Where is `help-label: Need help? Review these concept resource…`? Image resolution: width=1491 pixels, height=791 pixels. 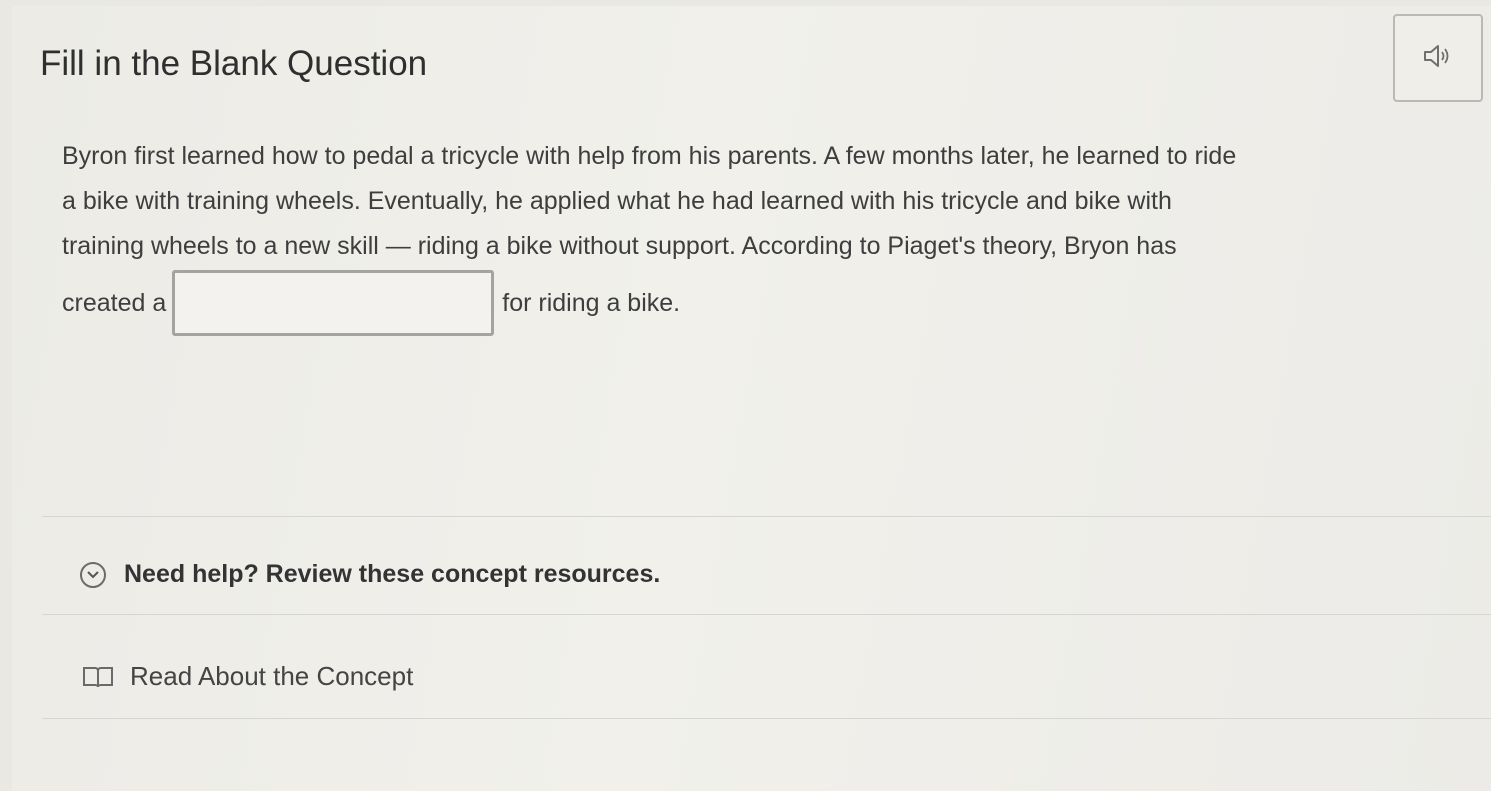
help-label: Need help? Review these concept resource… is located at coordinates (392, 574).